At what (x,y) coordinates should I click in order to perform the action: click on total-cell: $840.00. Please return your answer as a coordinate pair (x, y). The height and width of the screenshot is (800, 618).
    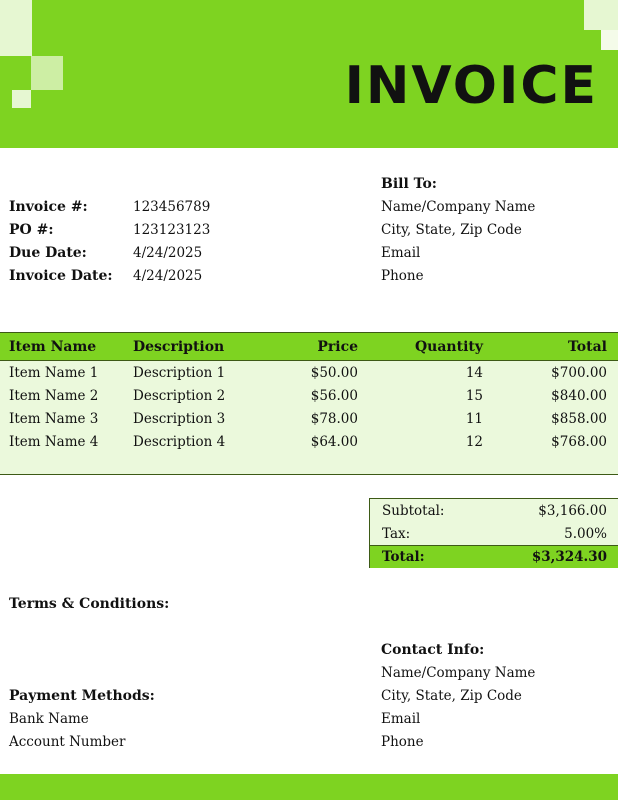
    Looking at the image, I should click on (579, 396).